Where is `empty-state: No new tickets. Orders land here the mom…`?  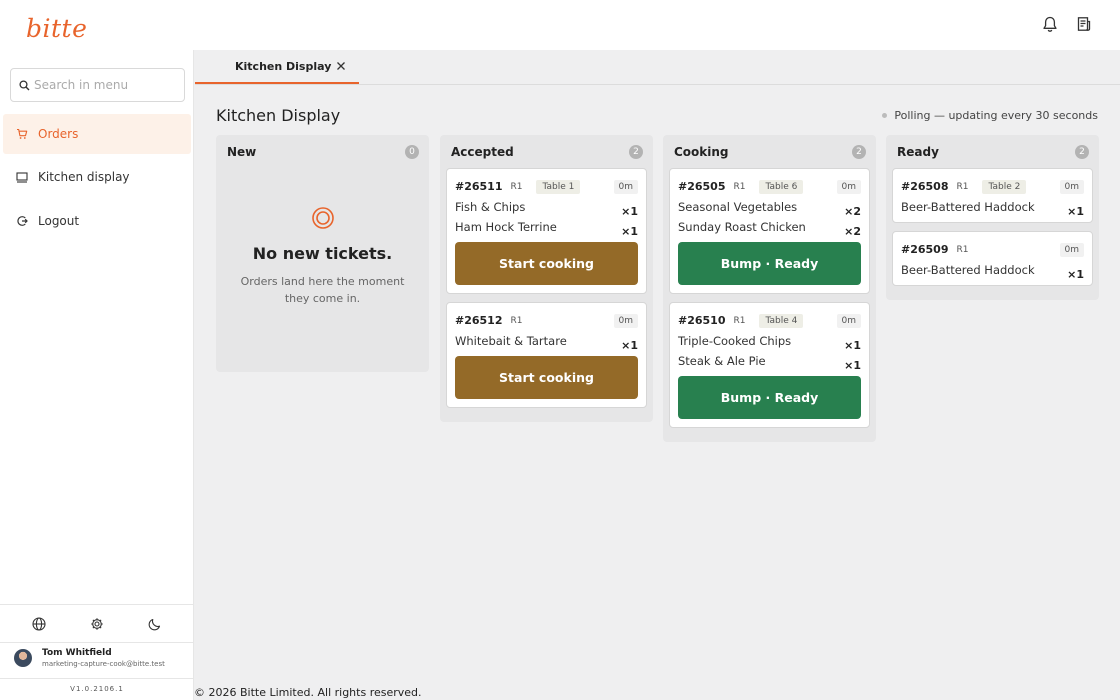
empty-state: No new tickets. Orders land here the mom… is located at coordinates (322, 270).